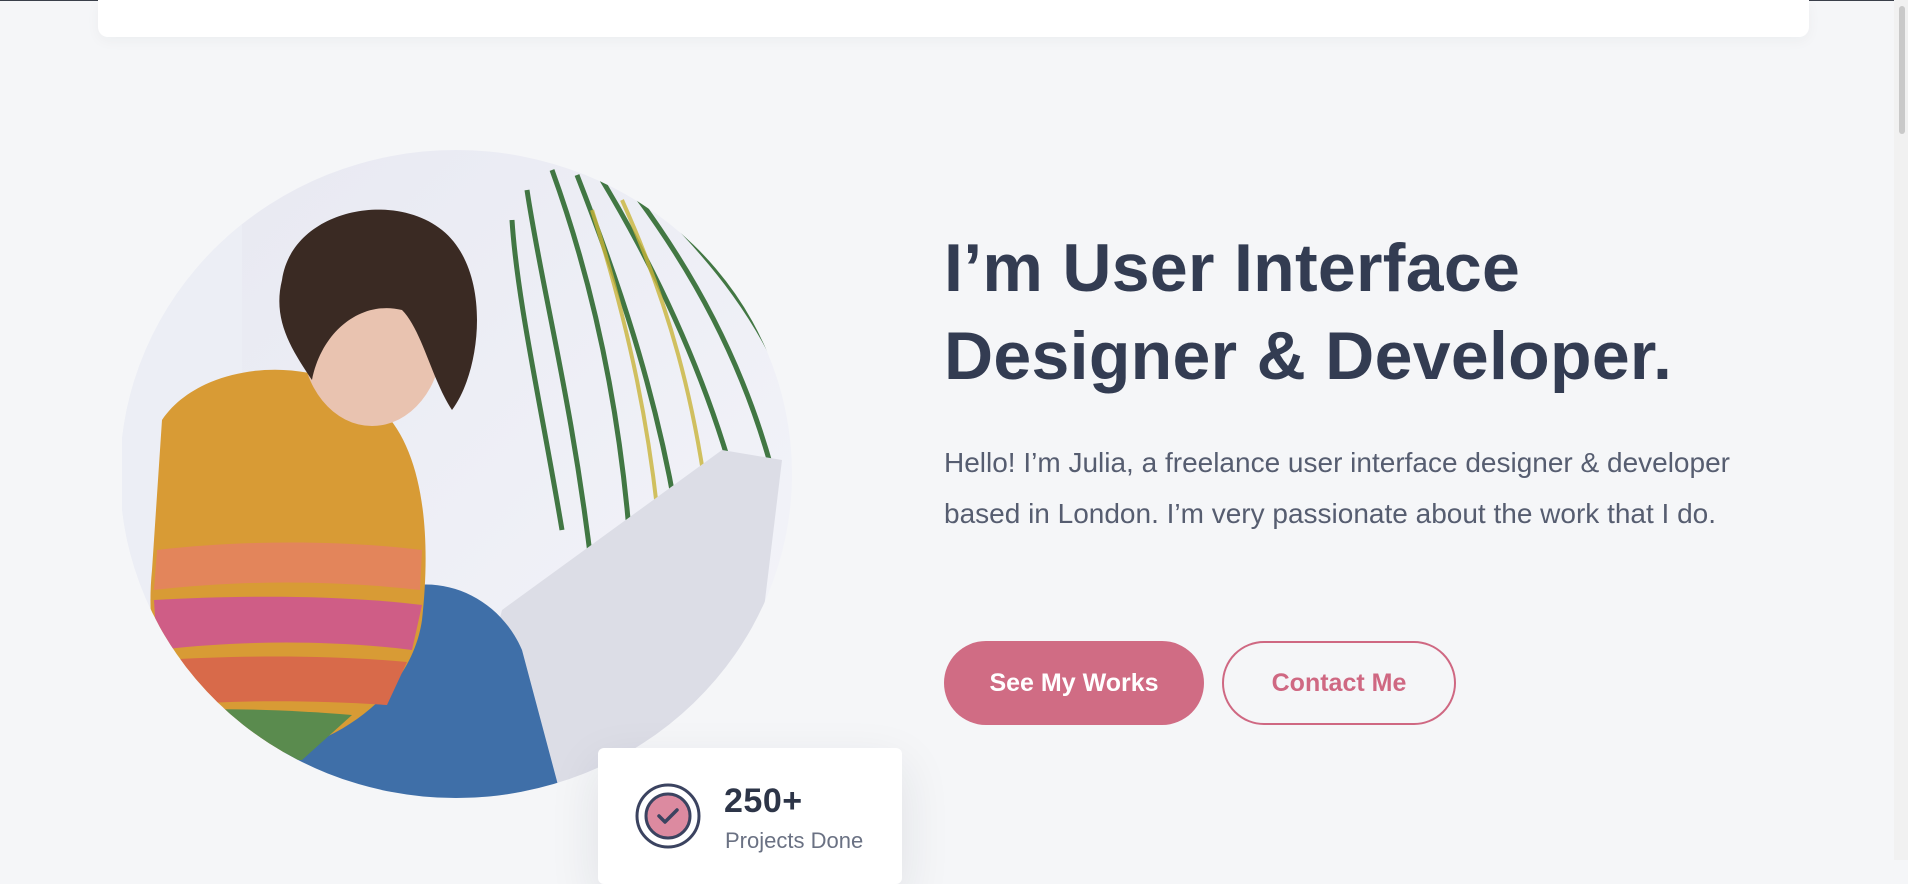  Describe the element at coordinates (1384, 312) in the screenshot. I see `hero-title: I’m User Interface Designer & Developer.` at that location.